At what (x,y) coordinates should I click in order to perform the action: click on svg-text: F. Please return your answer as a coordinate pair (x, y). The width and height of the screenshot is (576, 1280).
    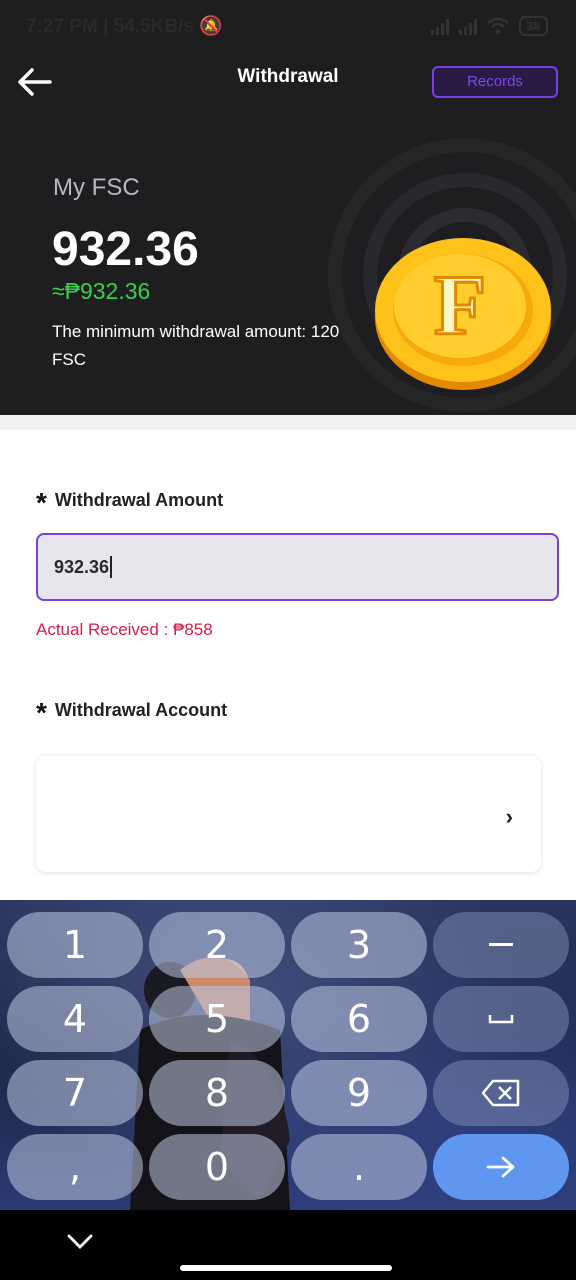
    Looking at the image, I should click on (460, 305).